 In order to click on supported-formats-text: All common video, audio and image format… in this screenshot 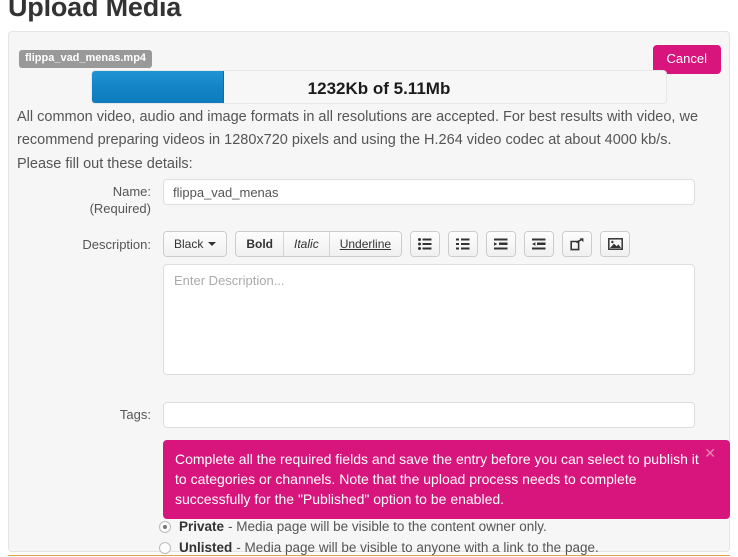, I will do `click(358, 128)`.